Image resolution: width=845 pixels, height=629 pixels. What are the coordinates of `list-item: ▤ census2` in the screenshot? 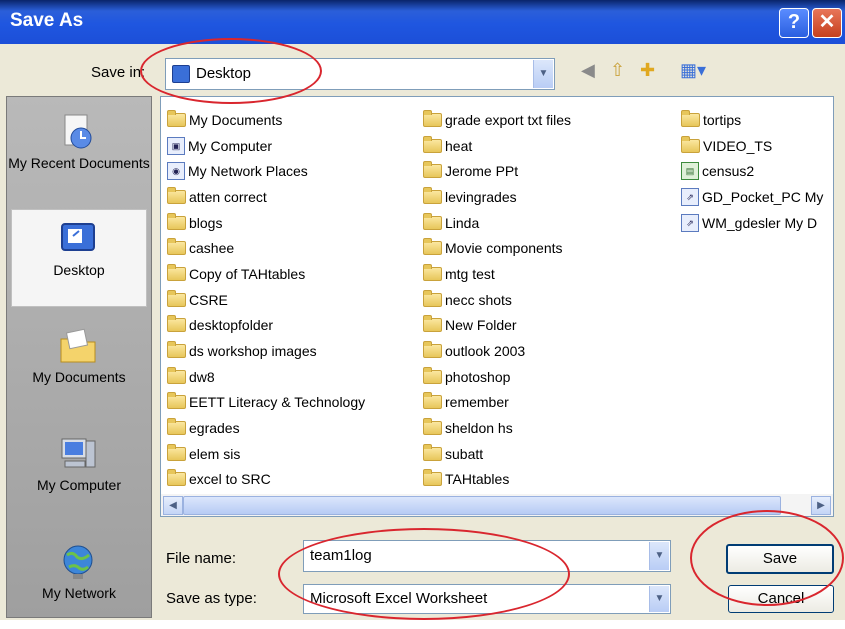 It's located at (752, 171).